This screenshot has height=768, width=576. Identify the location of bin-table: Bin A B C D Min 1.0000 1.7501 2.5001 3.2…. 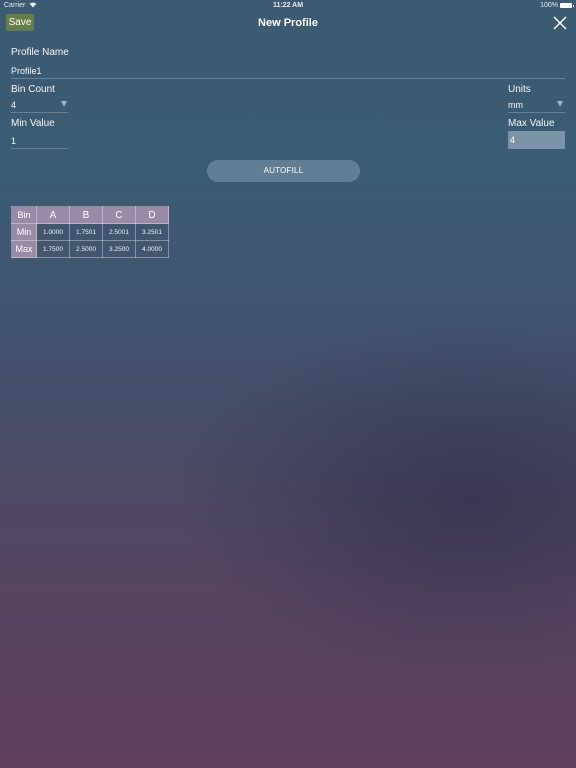
(90, 232).